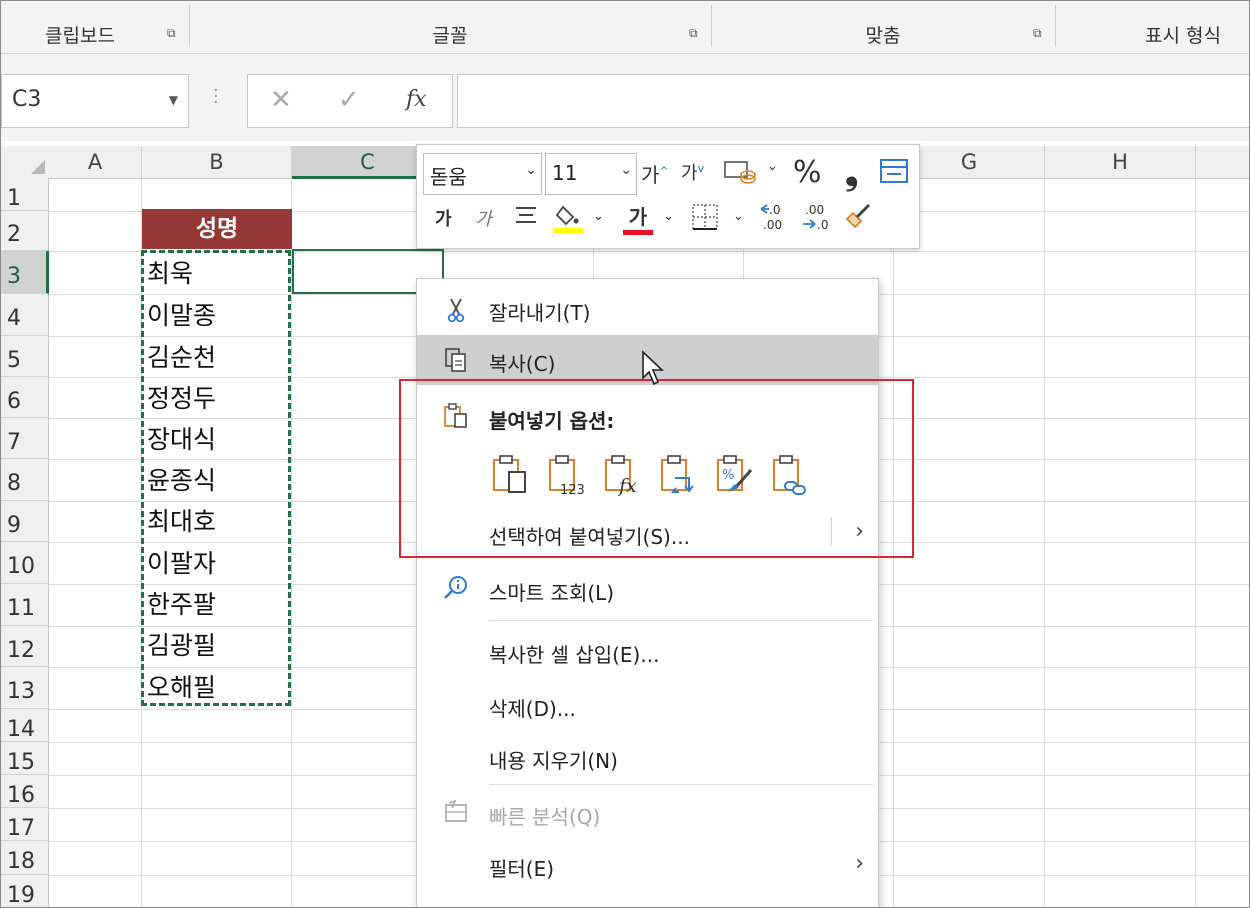 The height and width of the screenshot is (908, 1250). Describe the element at coordinates (647, 813) in the screenshot. I see `menu-item-quick-analysis: 빠른 분석(Q)` at that location.